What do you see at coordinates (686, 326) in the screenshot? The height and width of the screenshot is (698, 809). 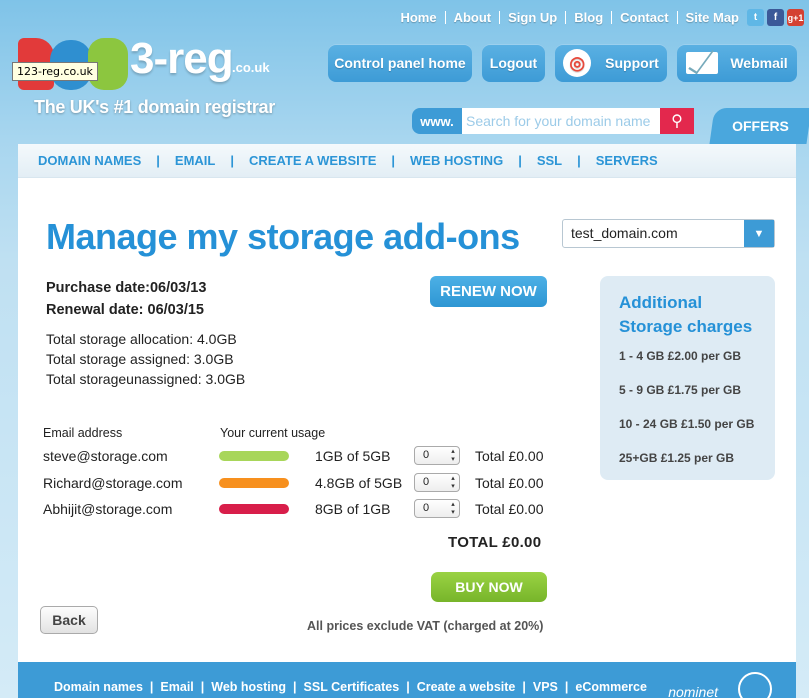 I see `storage-charges-title-line2: Storage charges` at bounding box center [686, 326].